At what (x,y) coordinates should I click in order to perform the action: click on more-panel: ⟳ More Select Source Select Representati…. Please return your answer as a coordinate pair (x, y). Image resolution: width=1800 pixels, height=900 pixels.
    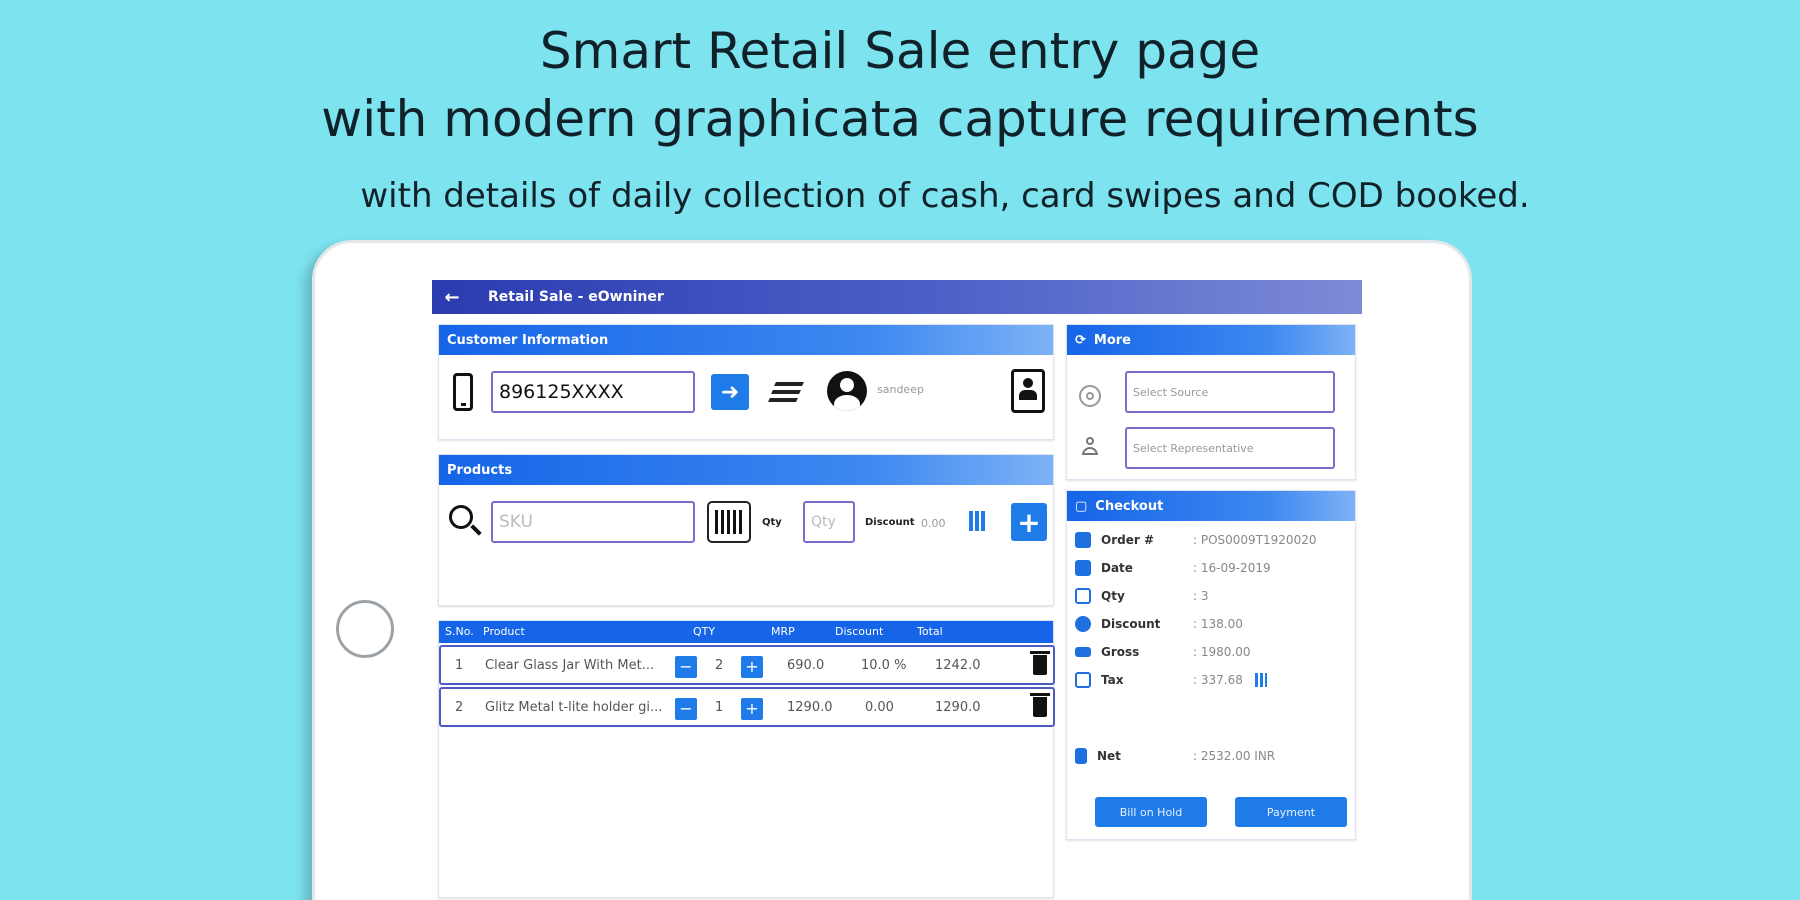
    Looking at the image, I should click on (1211, 402).